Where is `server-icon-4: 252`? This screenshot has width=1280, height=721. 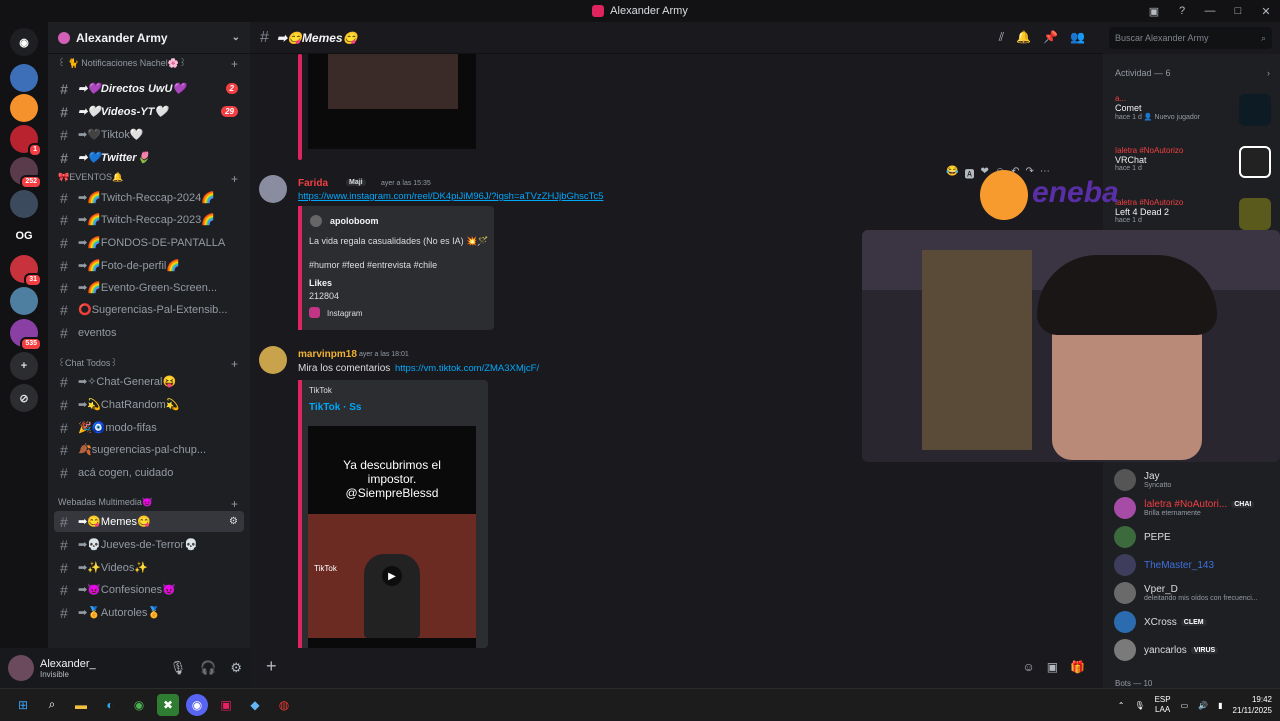 server-icon-4: 252 is located at coordinates (26, 173).